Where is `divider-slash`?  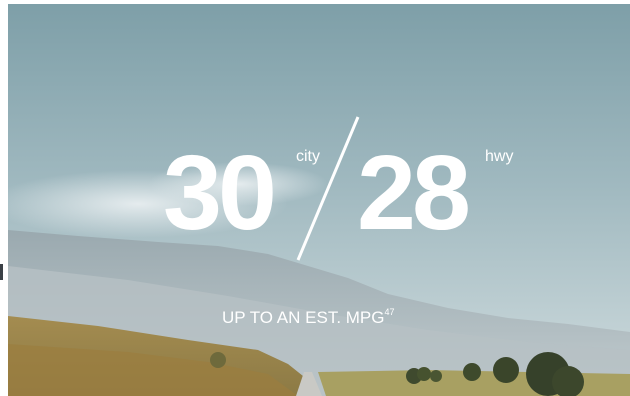
divider-slash is located at coordinates (328, 188).